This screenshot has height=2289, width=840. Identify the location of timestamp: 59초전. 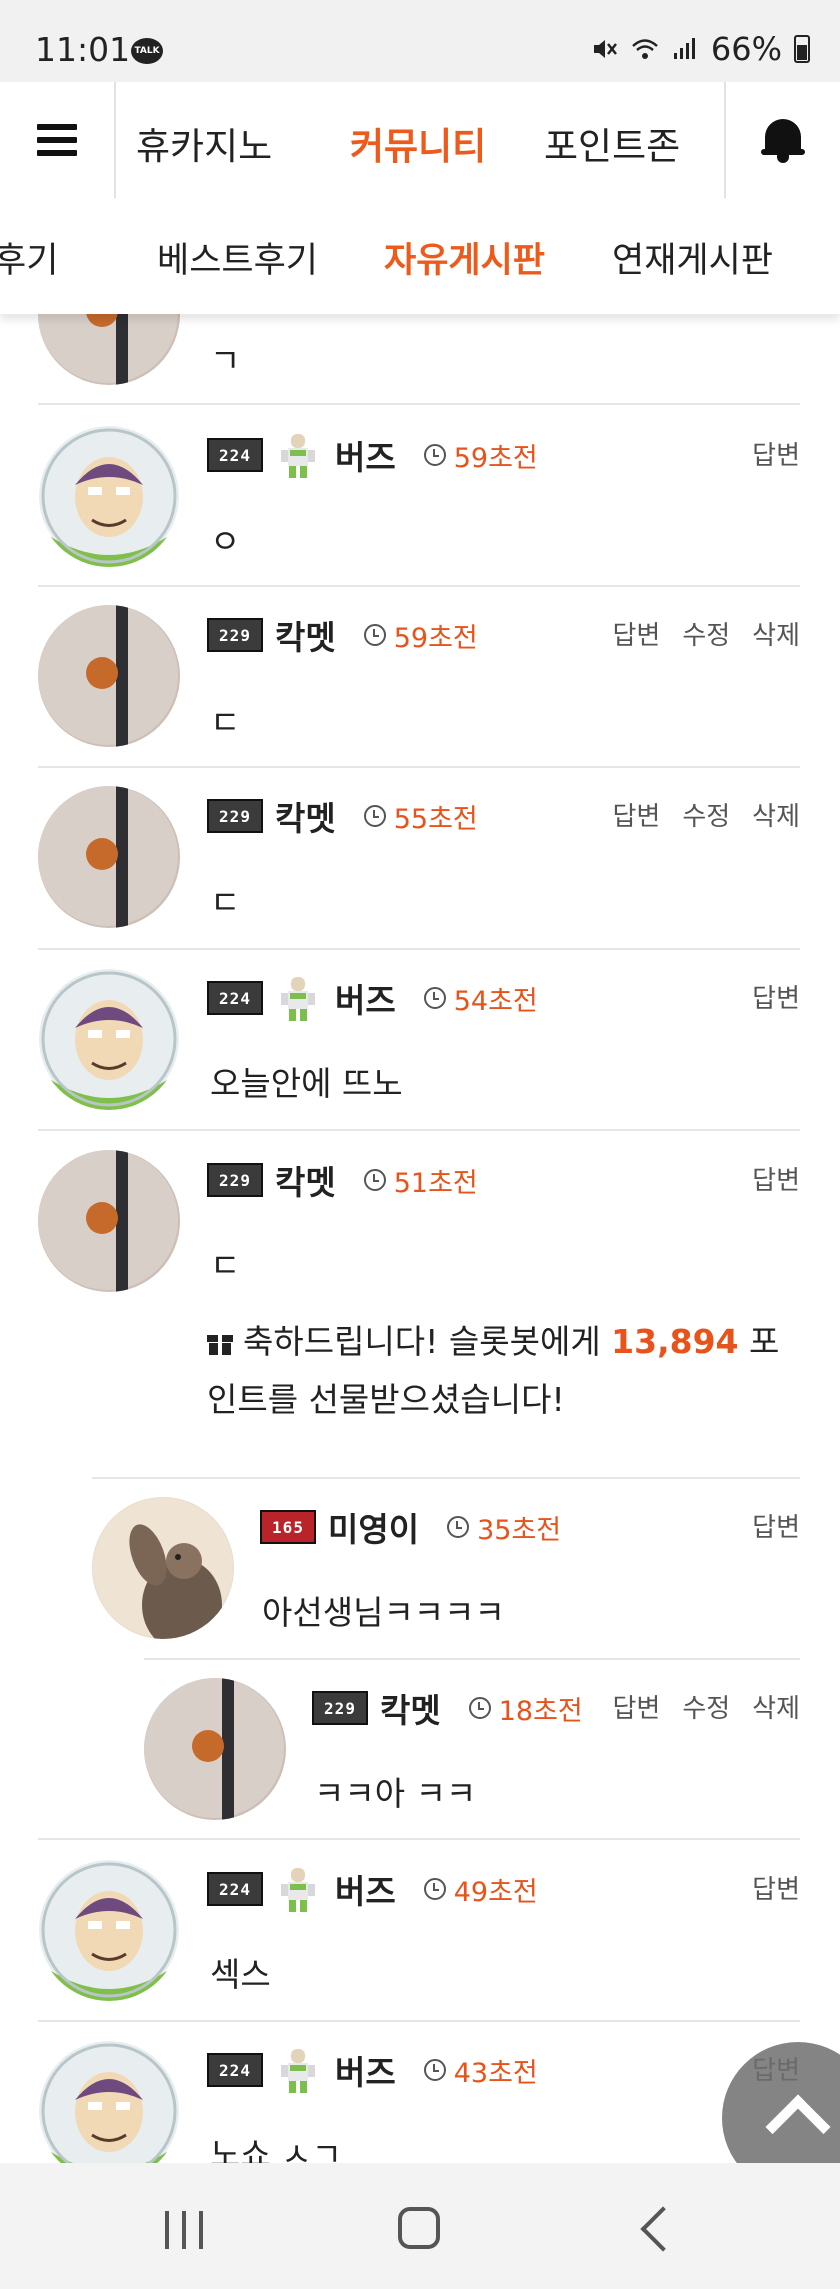
(420, 635).